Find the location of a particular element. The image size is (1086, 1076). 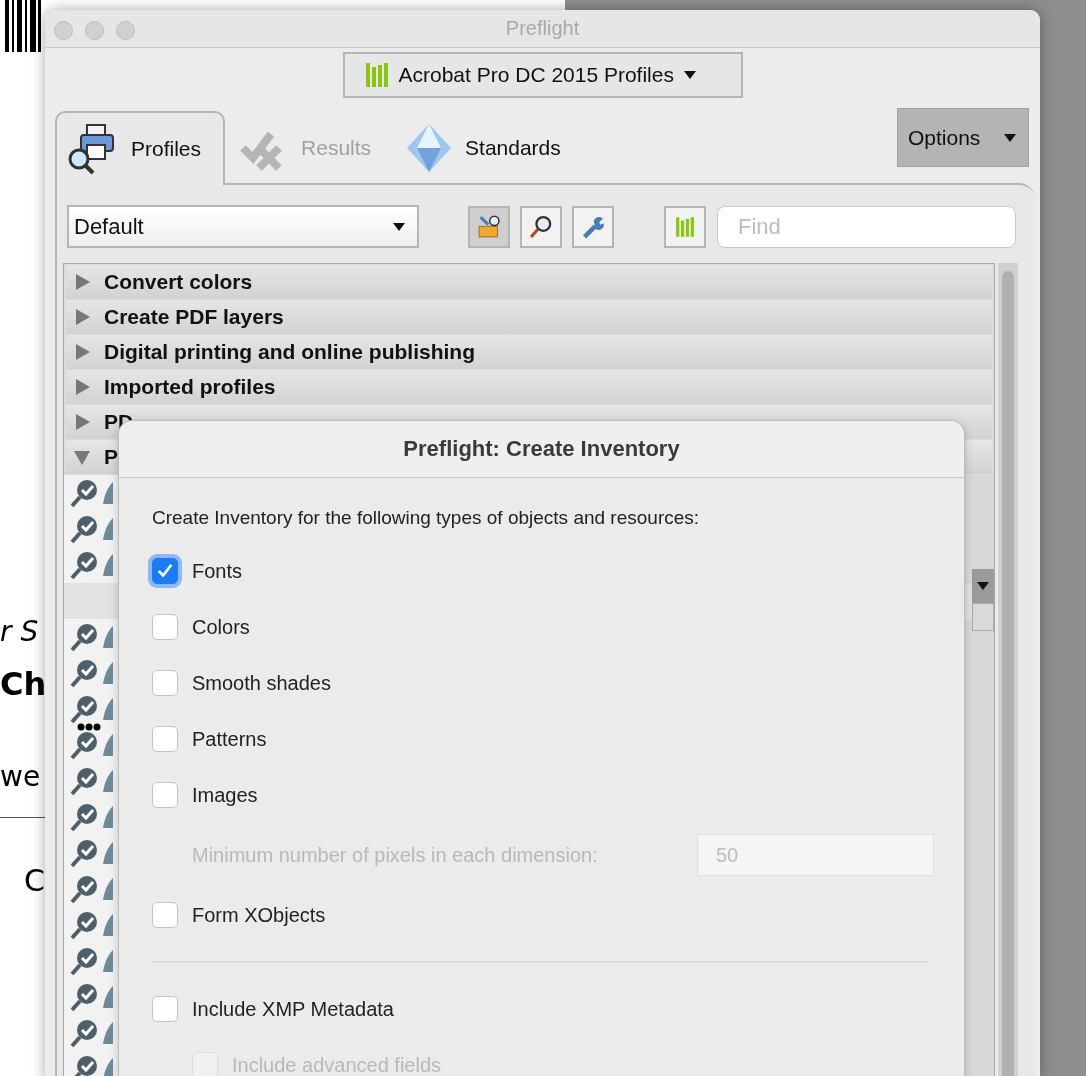

scrollbar is located at coordinates (1007, 669).